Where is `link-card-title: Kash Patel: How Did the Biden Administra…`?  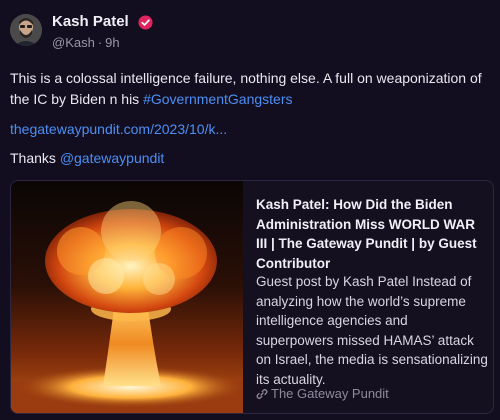 link-card-title: Kash Patel: How Did the Biden Administra… is located at coordinates (372, 234).